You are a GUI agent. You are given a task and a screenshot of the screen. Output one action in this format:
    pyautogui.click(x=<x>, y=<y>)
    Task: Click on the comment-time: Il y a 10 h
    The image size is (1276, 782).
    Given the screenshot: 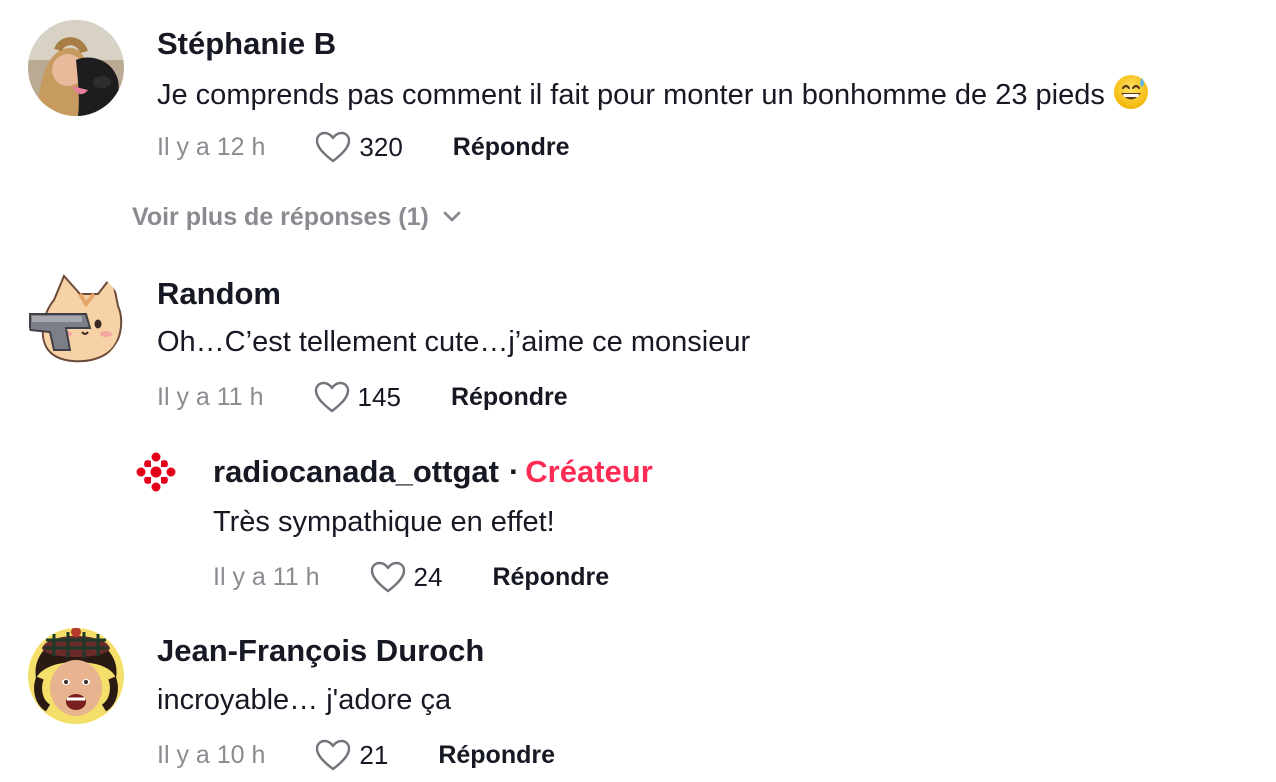 What is the action you would take?
    pyautogui.click(x=211, y=755)
    